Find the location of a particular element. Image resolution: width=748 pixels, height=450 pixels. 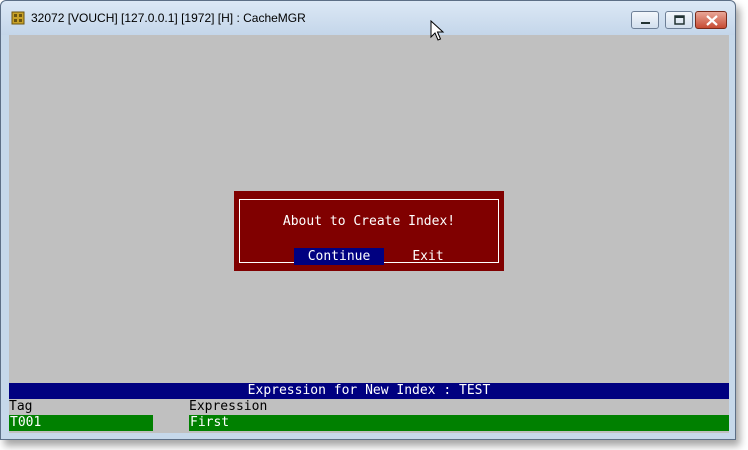

maximize-button is located at coordinates (679, 20).